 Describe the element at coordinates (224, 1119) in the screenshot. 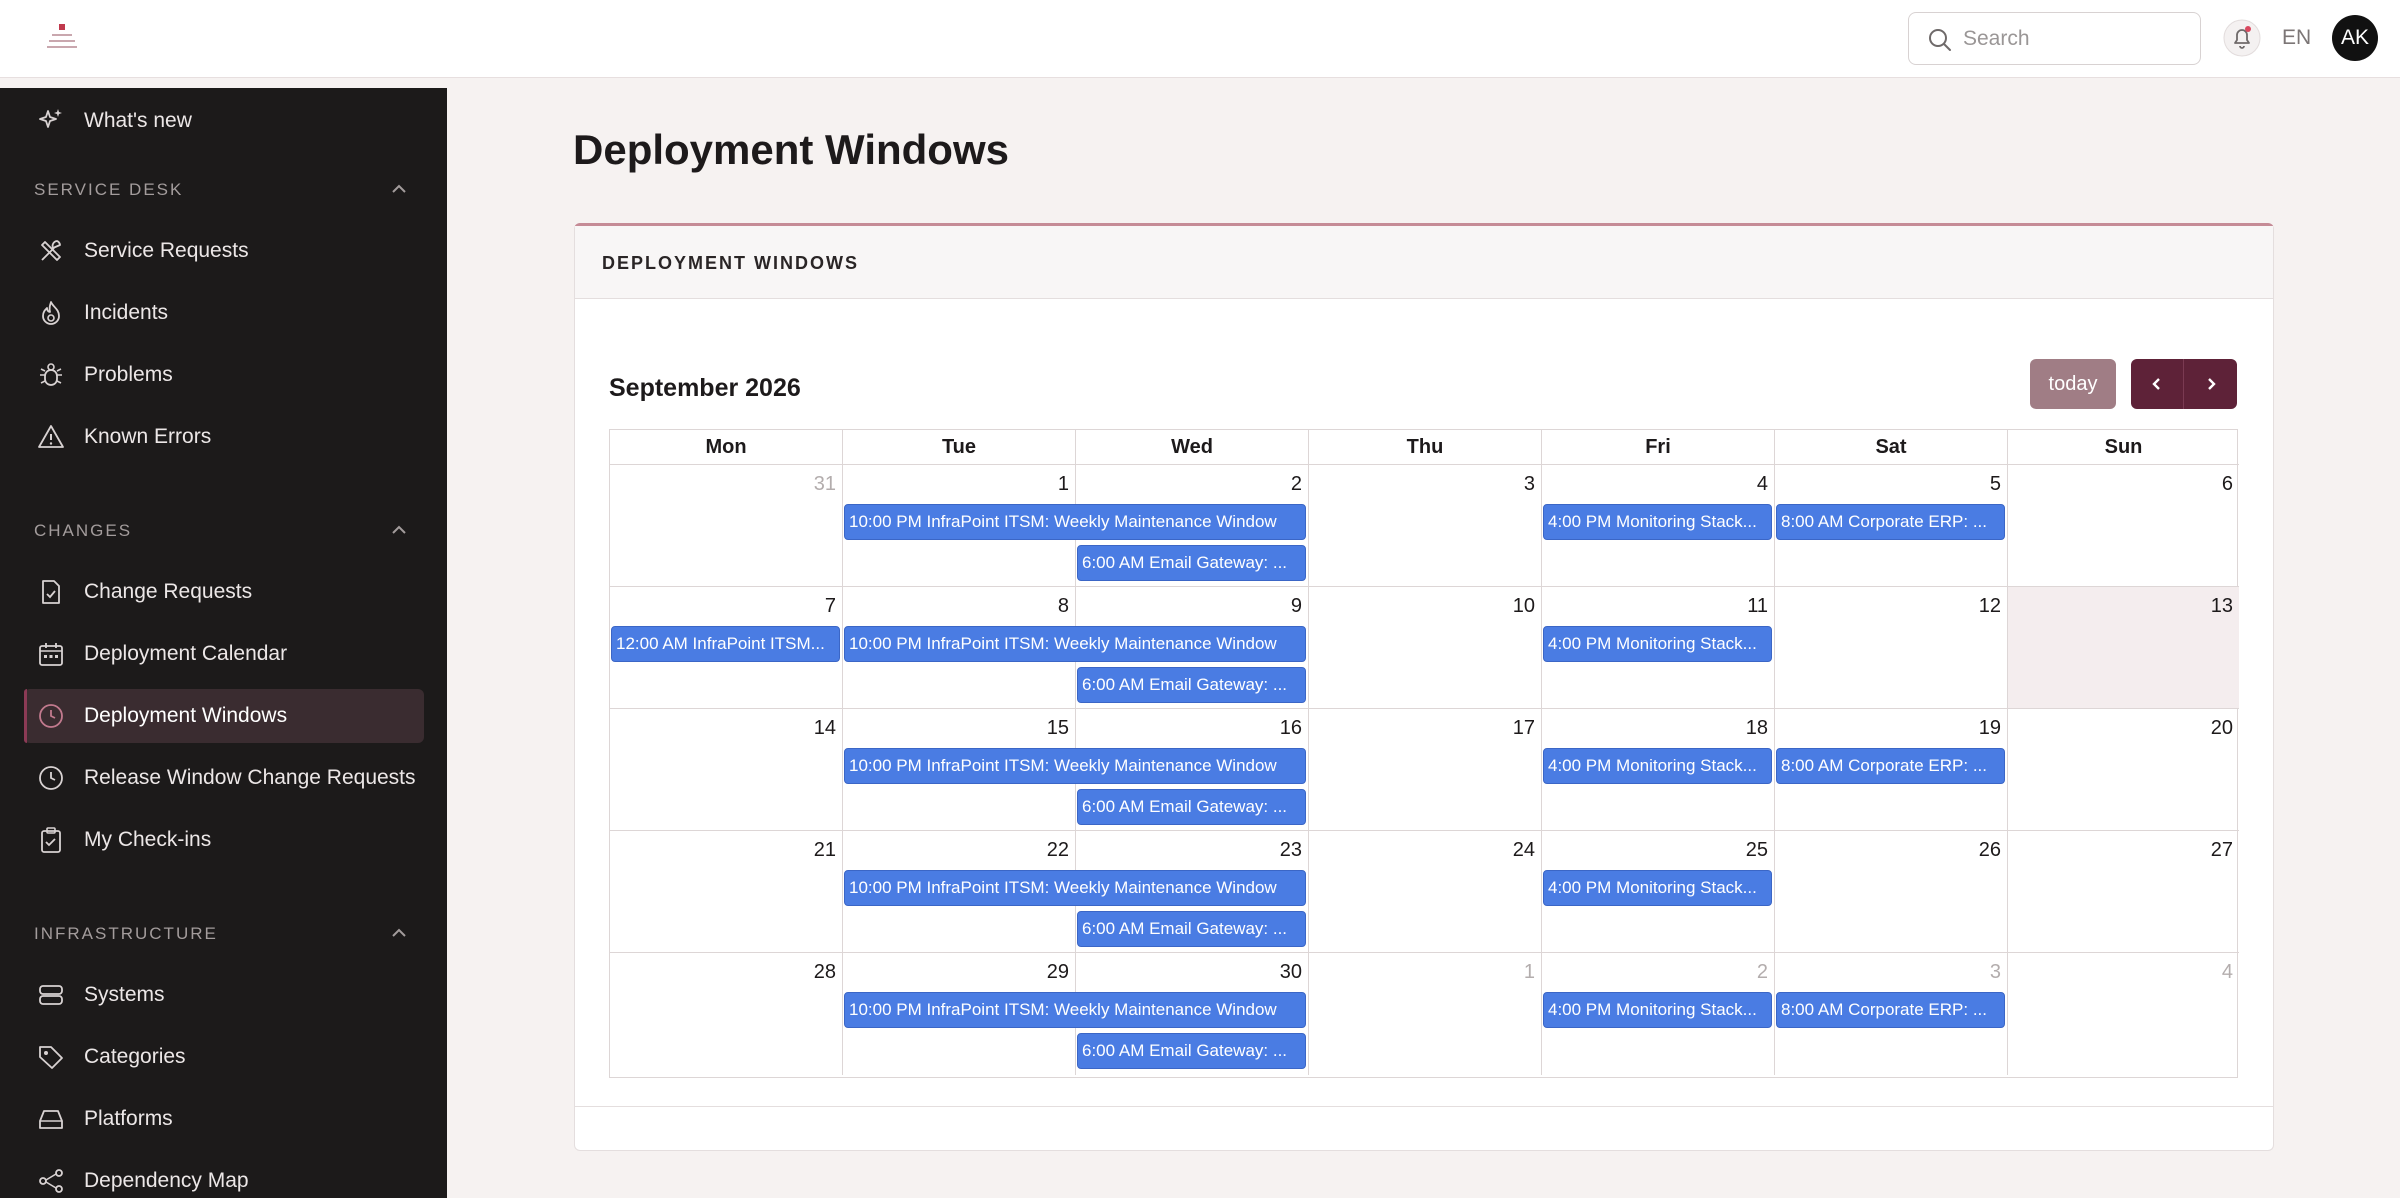

I see `sidebar-item-platforms: Platforms` at that location.